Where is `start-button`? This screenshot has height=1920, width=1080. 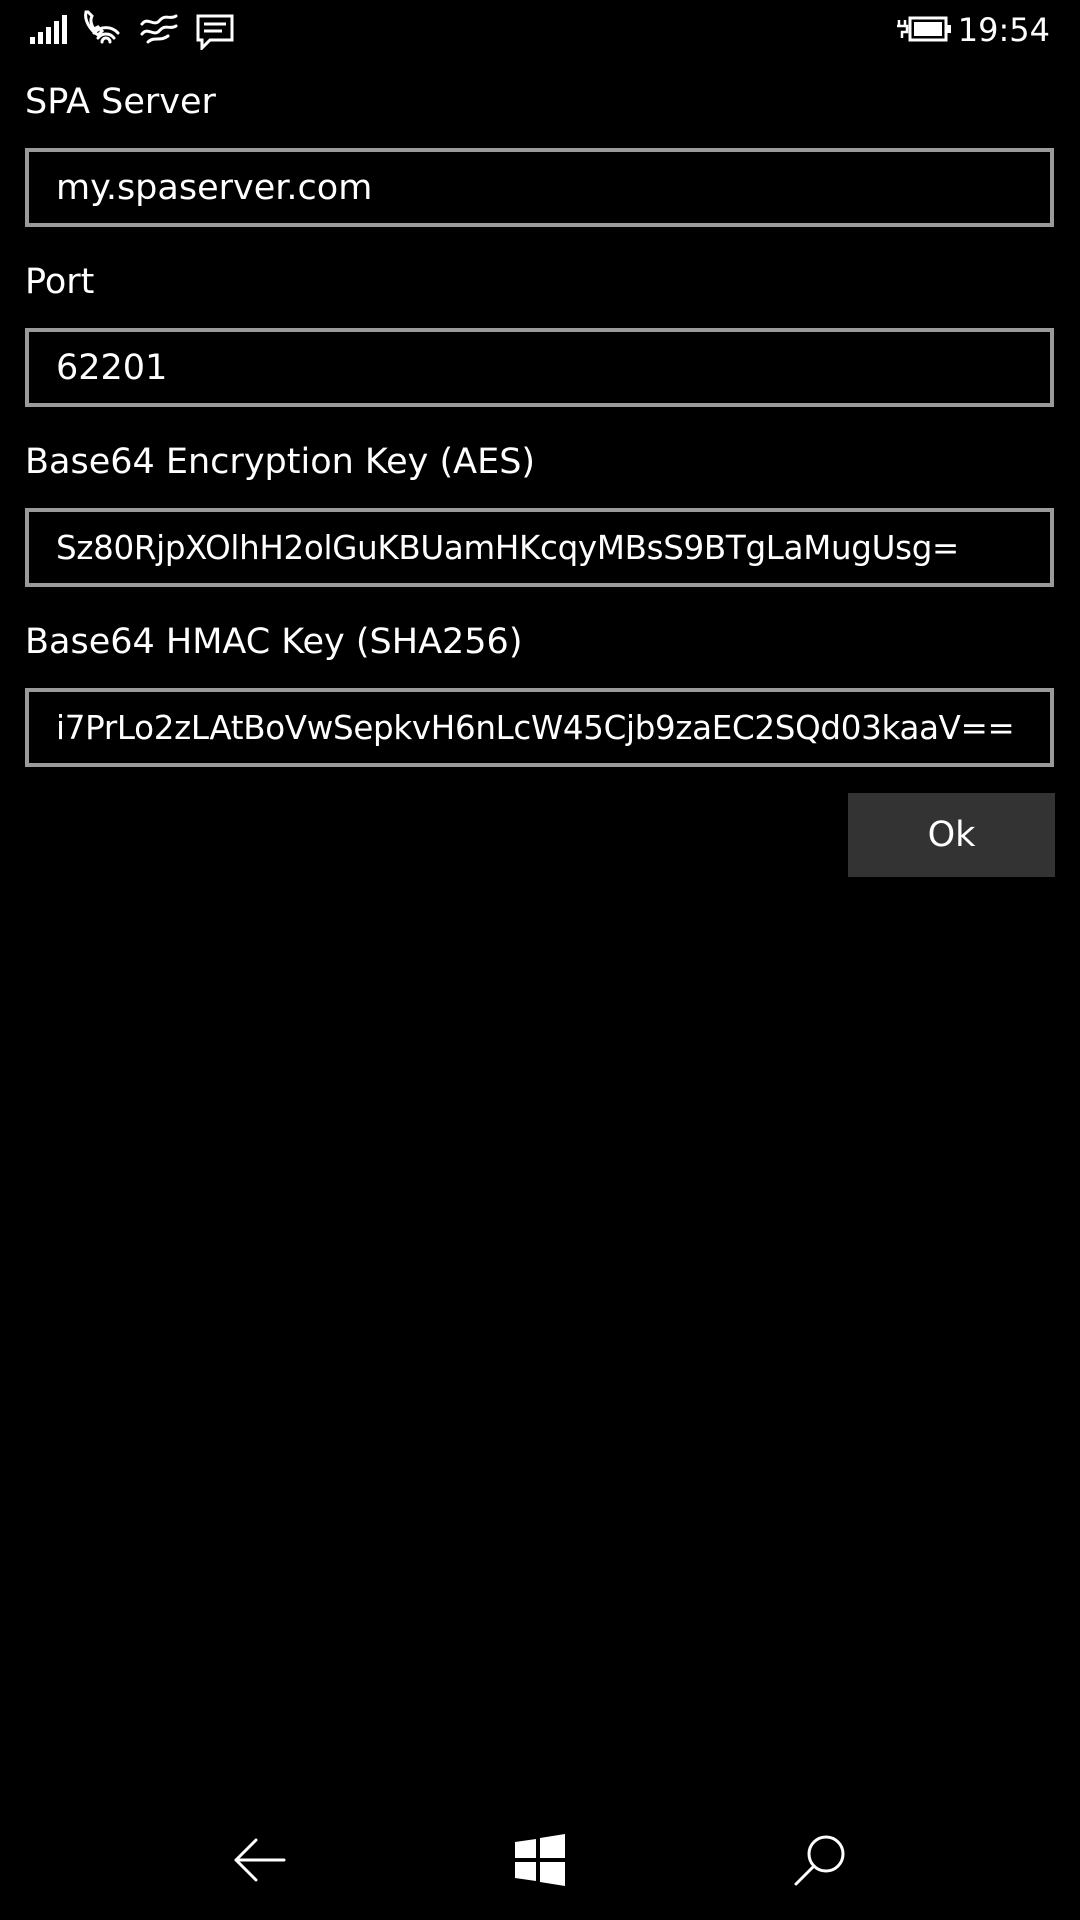
start-button is located at coordinates (540, 1860).